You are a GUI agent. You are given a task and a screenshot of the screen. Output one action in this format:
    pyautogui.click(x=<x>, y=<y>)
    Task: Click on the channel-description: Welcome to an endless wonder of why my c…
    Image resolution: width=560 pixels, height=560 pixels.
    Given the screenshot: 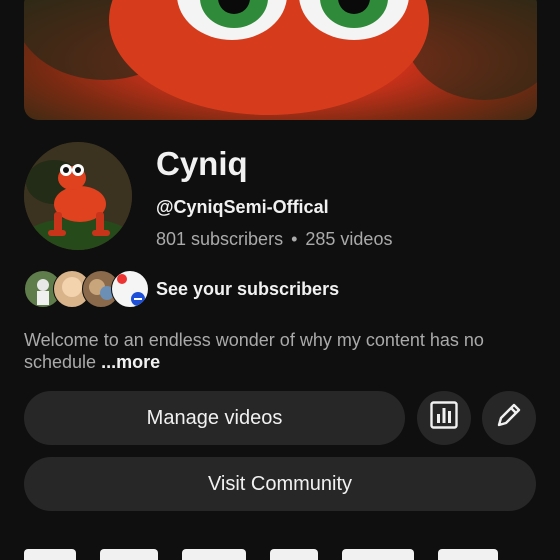 What is the action you would take?
    pyautogui.click(x=280, y=351)
    